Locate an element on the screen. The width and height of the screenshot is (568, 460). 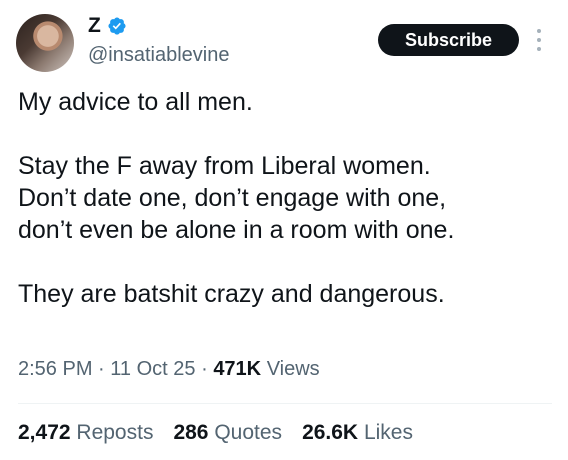
author-handle: @insatiablevine is located at coordinates (159, 55).